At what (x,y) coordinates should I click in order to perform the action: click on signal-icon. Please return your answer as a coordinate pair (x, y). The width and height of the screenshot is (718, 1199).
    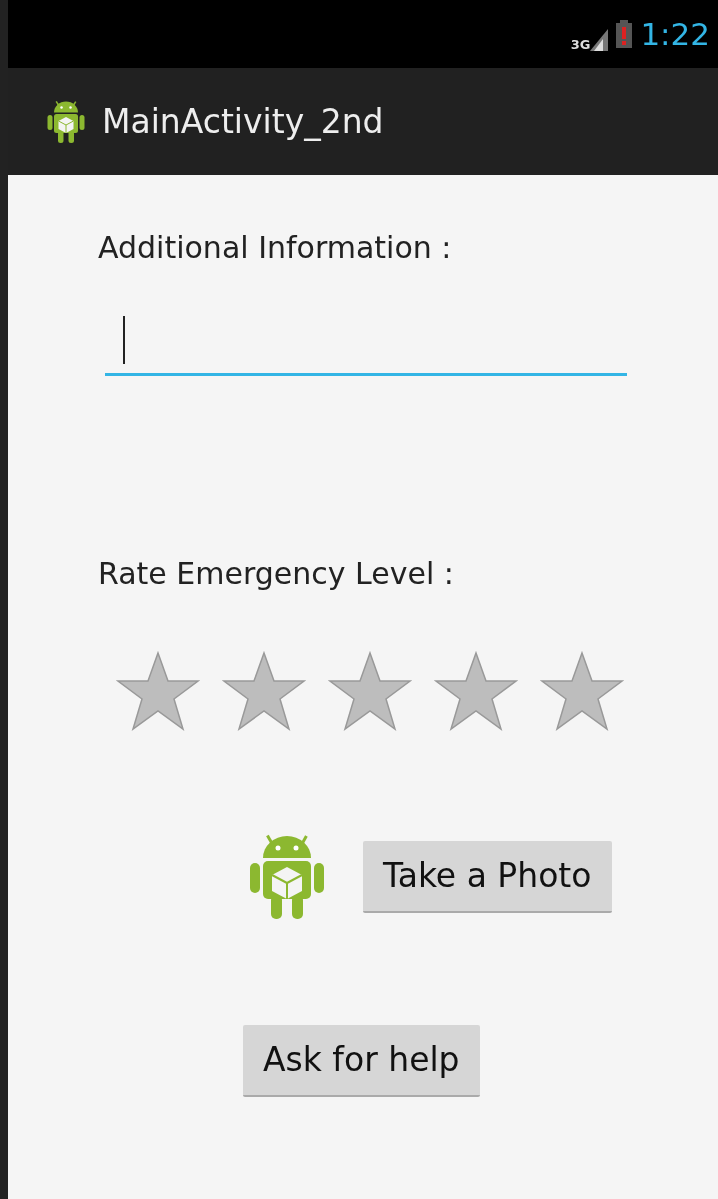
    Looking at the image, I should click on (599, 39).